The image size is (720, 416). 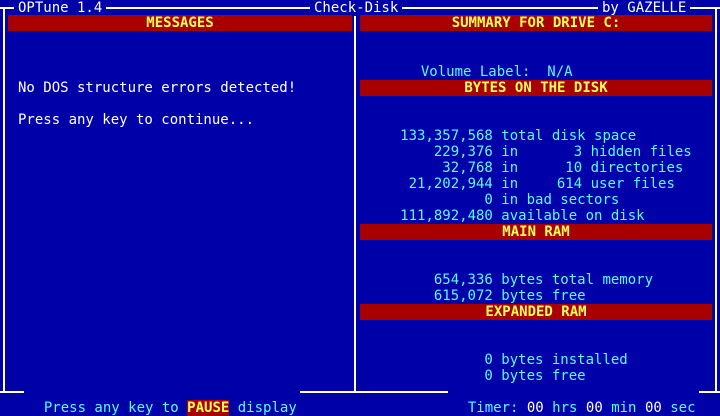 I want to click on messages-header: MESSAGES, so click(x=180, y=23).